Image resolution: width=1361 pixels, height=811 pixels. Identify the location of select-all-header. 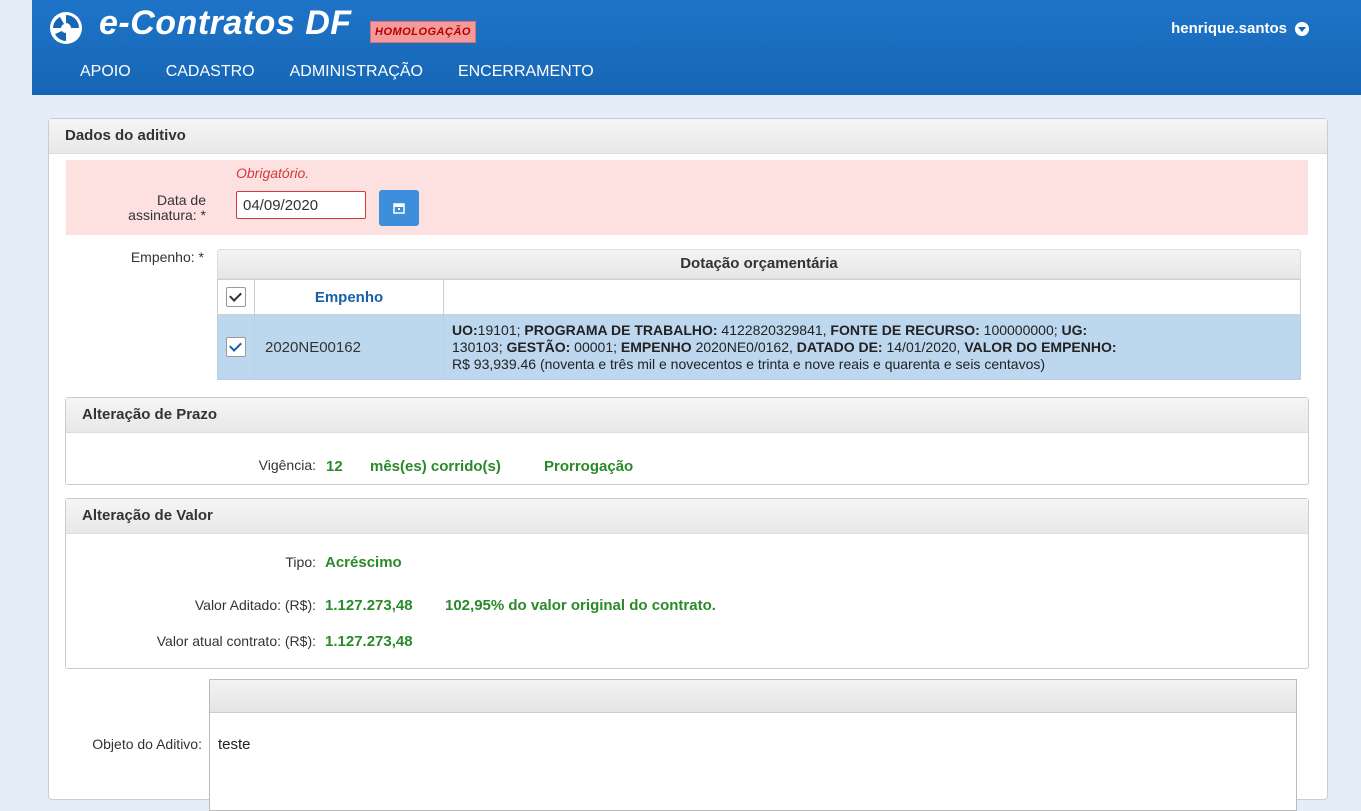
(236, 297).